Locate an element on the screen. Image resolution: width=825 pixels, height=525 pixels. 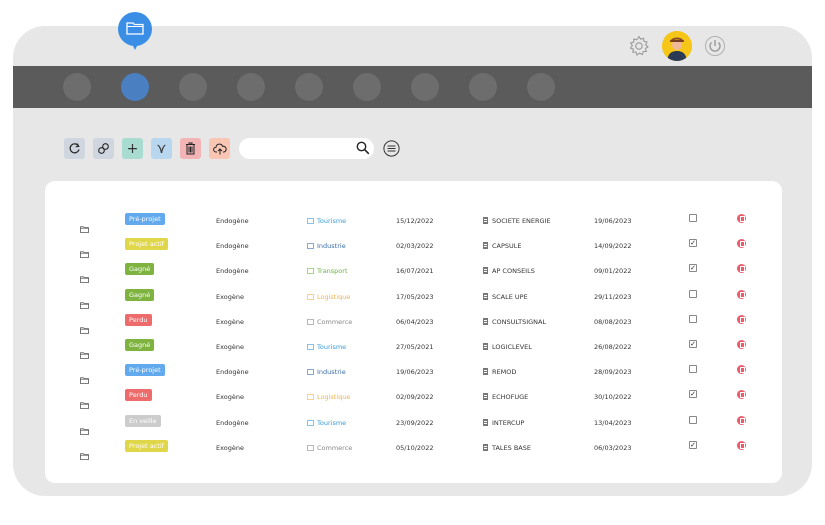
list-menu-icon is located at coordinates (391, 148).